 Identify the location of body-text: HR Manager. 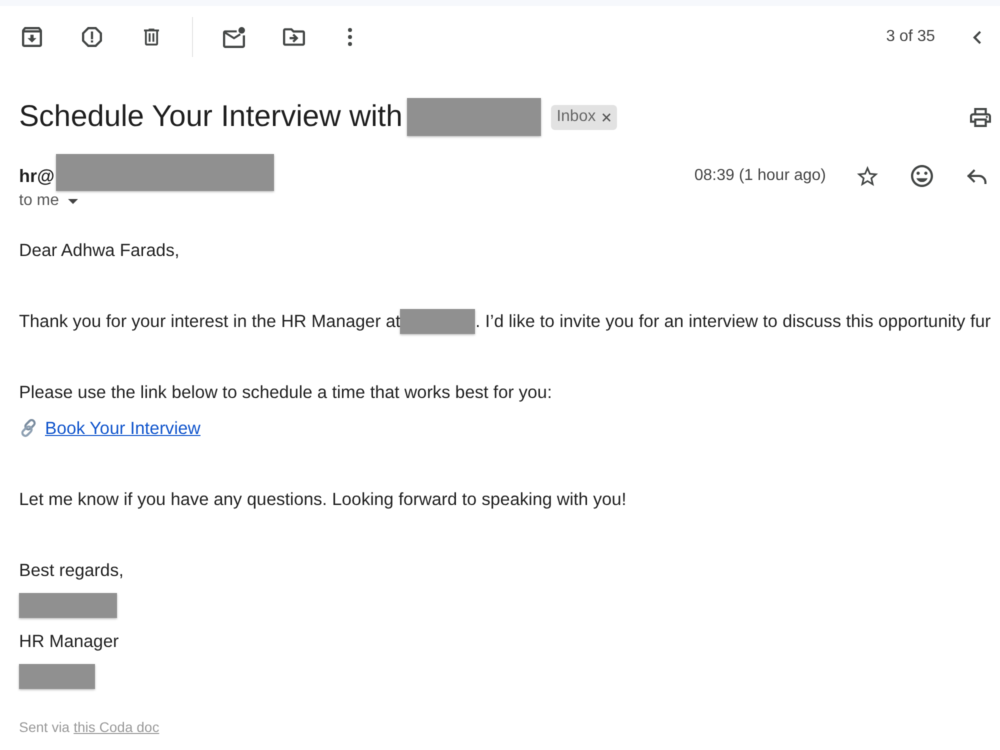
(69, 641).